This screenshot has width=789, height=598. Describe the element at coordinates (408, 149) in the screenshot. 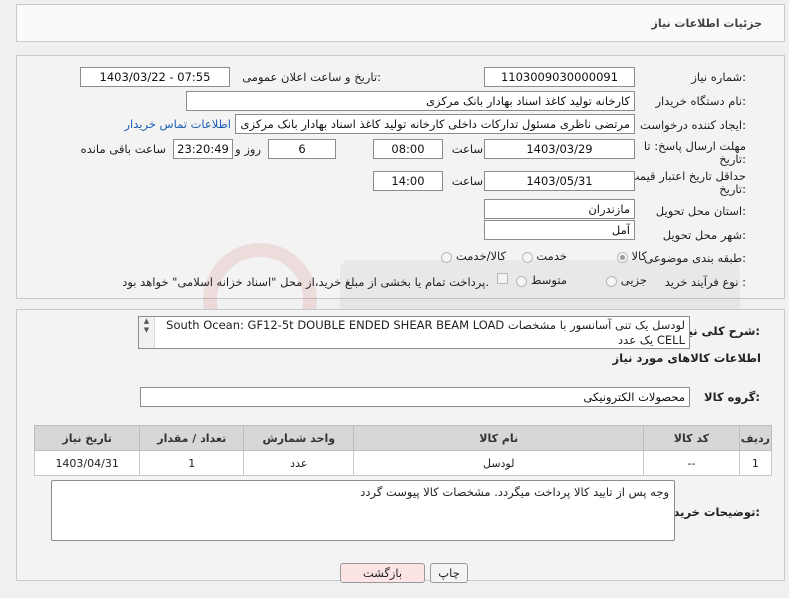

I see `deadline-time-field: 08:00` at that location.